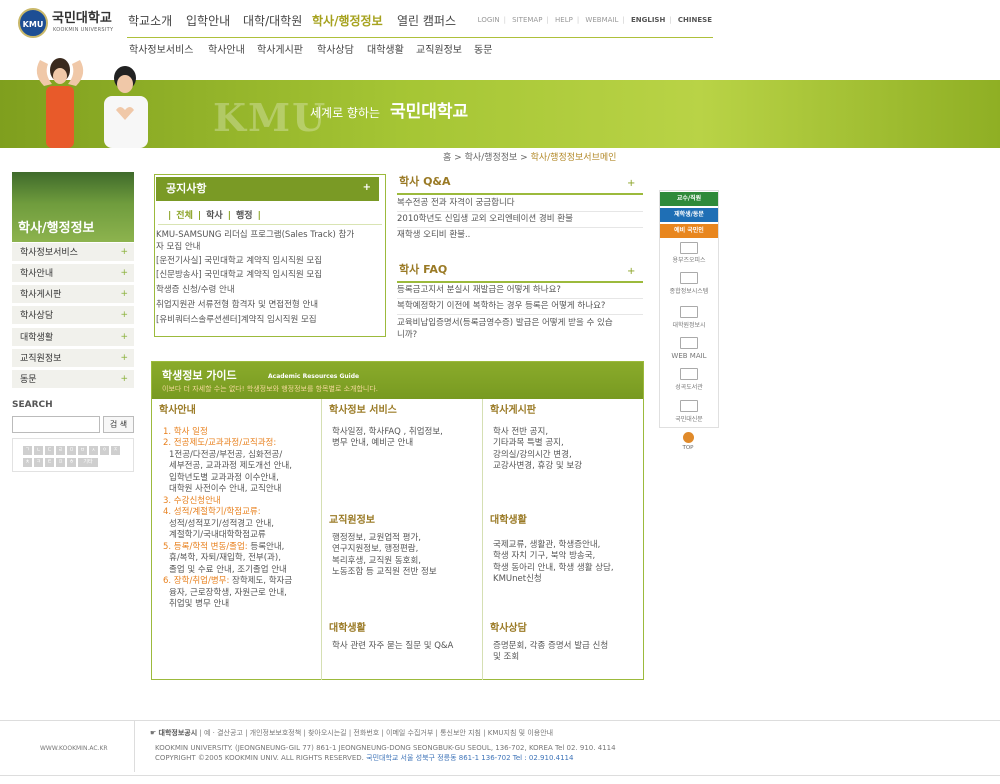  What do you see at coordinates (60, 462) in the screenshot?
I see `index-key: ㅍ` at bounding box center [60, 462].